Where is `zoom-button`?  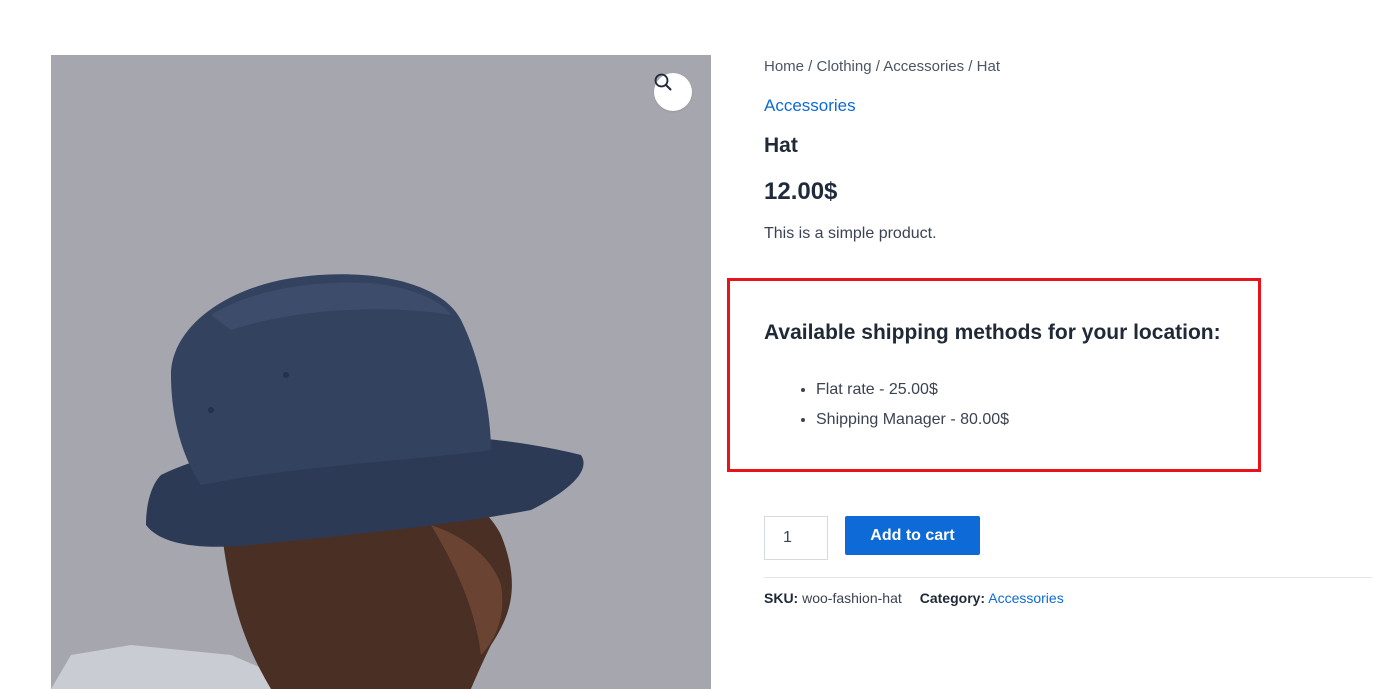
zoom-button is located at coordinates (673, 92).